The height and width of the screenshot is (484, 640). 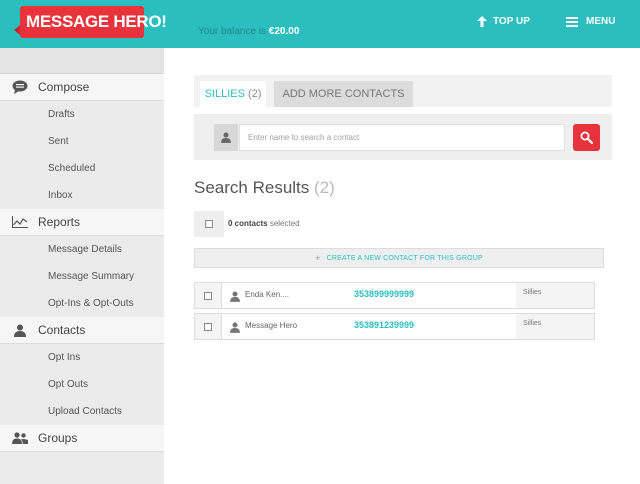 What do you see at coordinates (284, 223) in the screenshot?
I see `selected-suffix: selected` at bounding box center [284, 223].